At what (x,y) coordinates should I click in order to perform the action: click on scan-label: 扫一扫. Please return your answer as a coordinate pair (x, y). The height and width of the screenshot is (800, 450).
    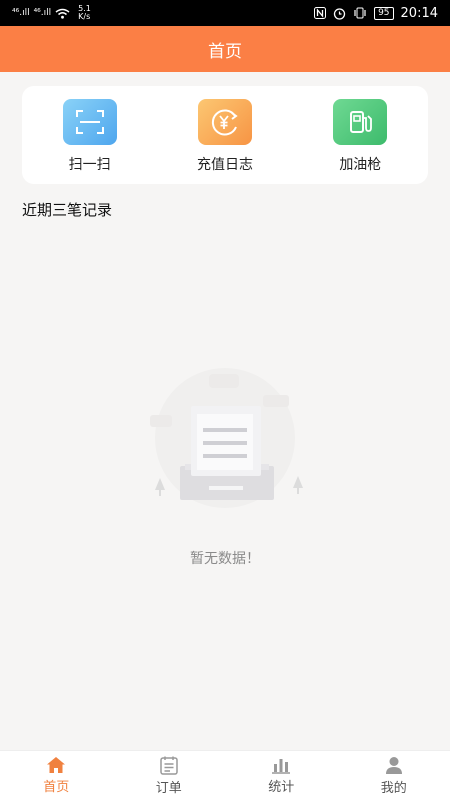
    Looking at the image, I should click on (89, 165).